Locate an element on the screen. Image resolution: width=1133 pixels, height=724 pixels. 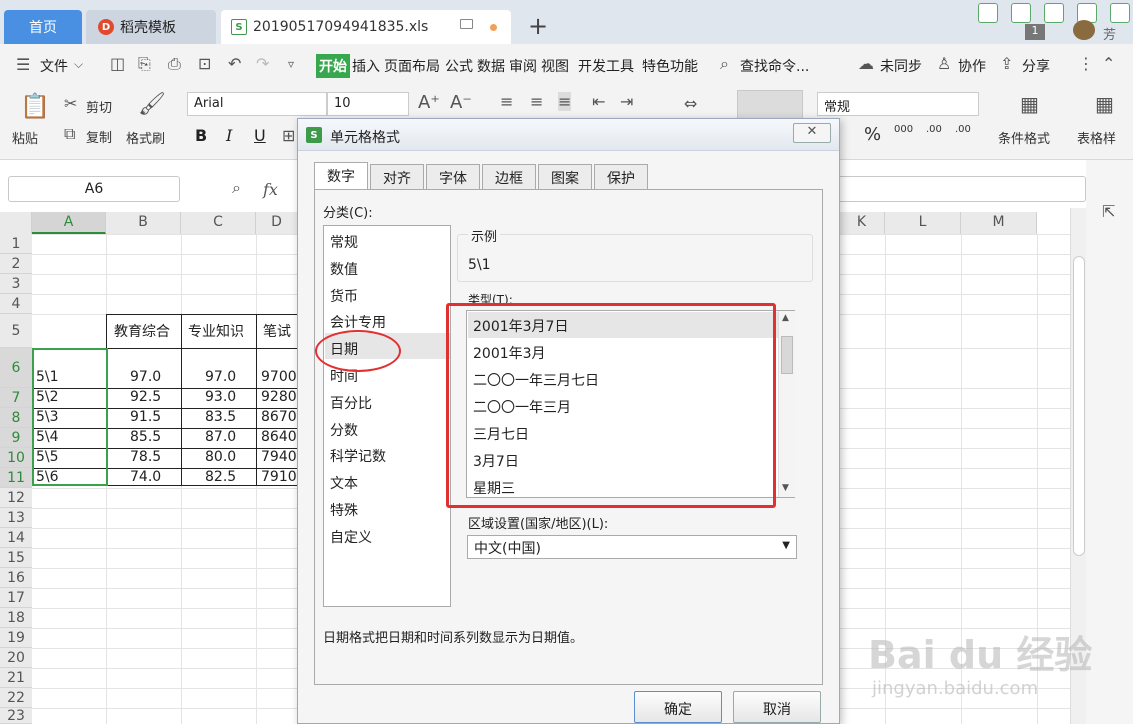
type-list-scroll-thumb is located at coordinates (787, 355).